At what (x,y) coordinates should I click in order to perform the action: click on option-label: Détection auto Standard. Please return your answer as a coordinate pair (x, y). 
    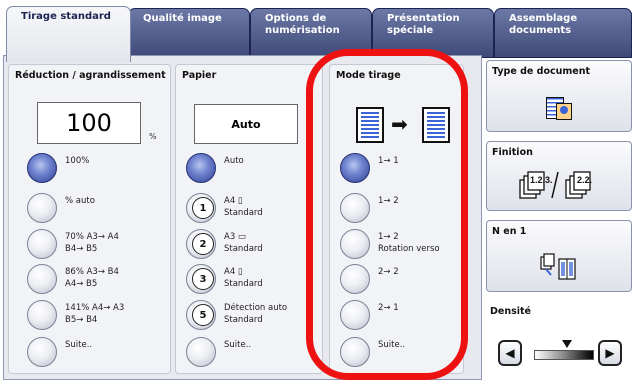
    Looking at the image, I should click on (256, 314).